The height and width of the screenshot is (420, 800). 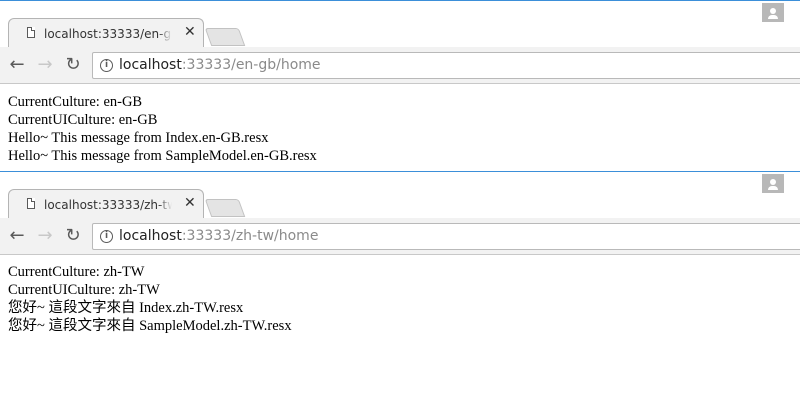 I want to click on current-culture-text: CurrentCulture: zh-TW, so click(x=76, y=272).